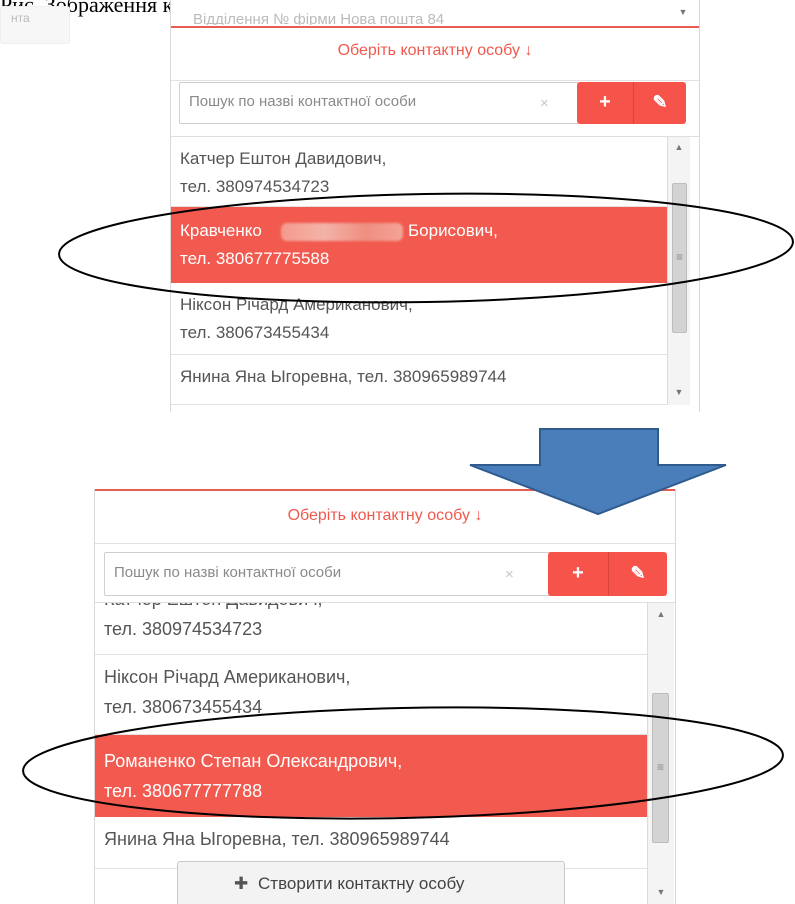 This screenshot has width=795, height=904. Describe the element at coordinates (361, 883) in the screenshot. I see `create-contact-label: Створити контактну особу` at that location.